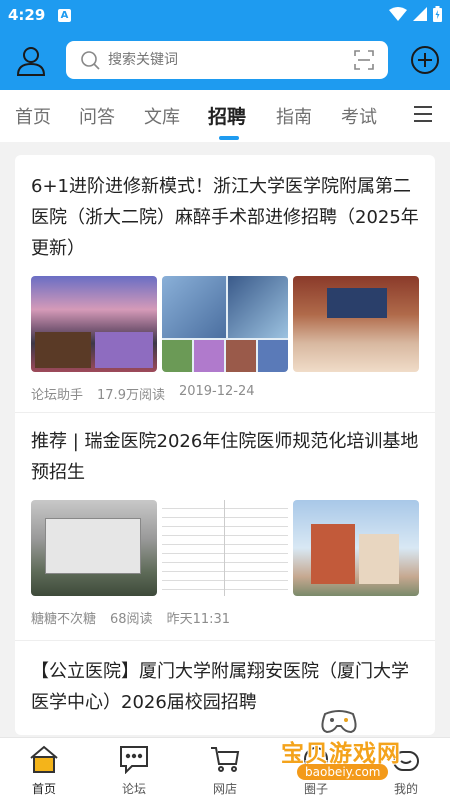 Image resolution: width=450 pixels, height=800 pixels. Describe the element at coordinates (44, 759) in the screenshot. I see `home-icon` at that location.